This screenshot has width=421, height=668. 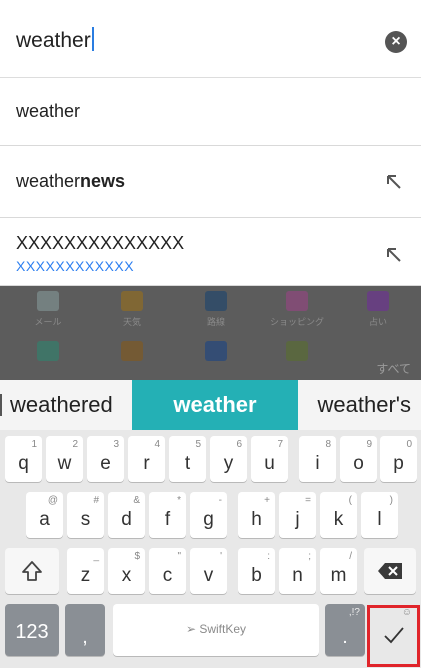 What do you see at coordinates (48, 301) in the screenshot?
I see `mail-icon` at bounding box center [48, 301].